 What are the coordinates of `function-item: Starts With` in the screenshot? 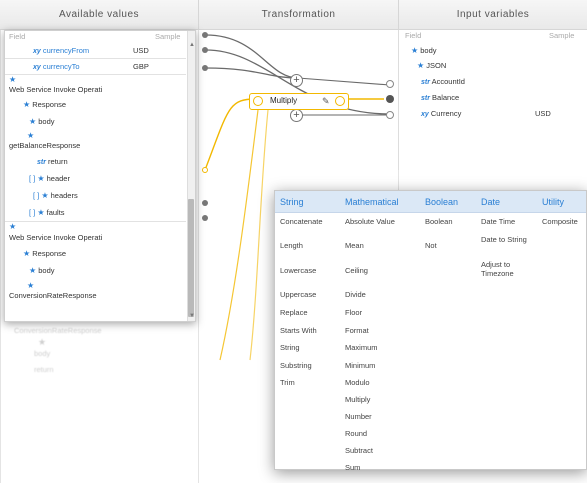 It's located at (298, 330).